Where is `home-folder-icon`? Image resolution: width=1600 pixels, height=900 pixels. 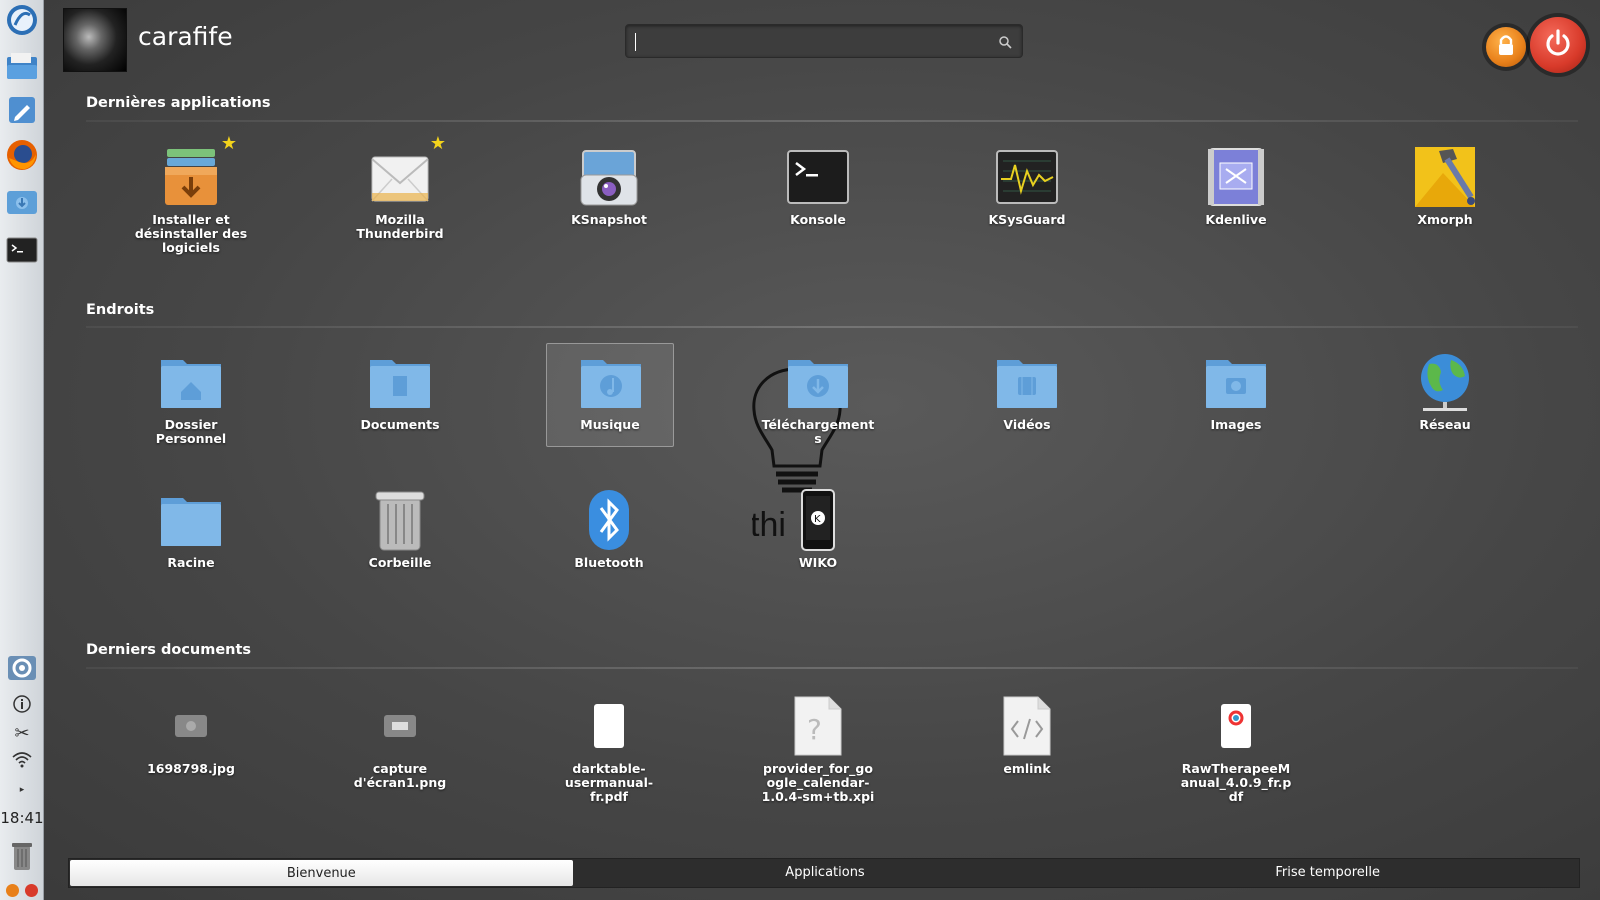
home-folder-icon is located at coordinates (191, 382).